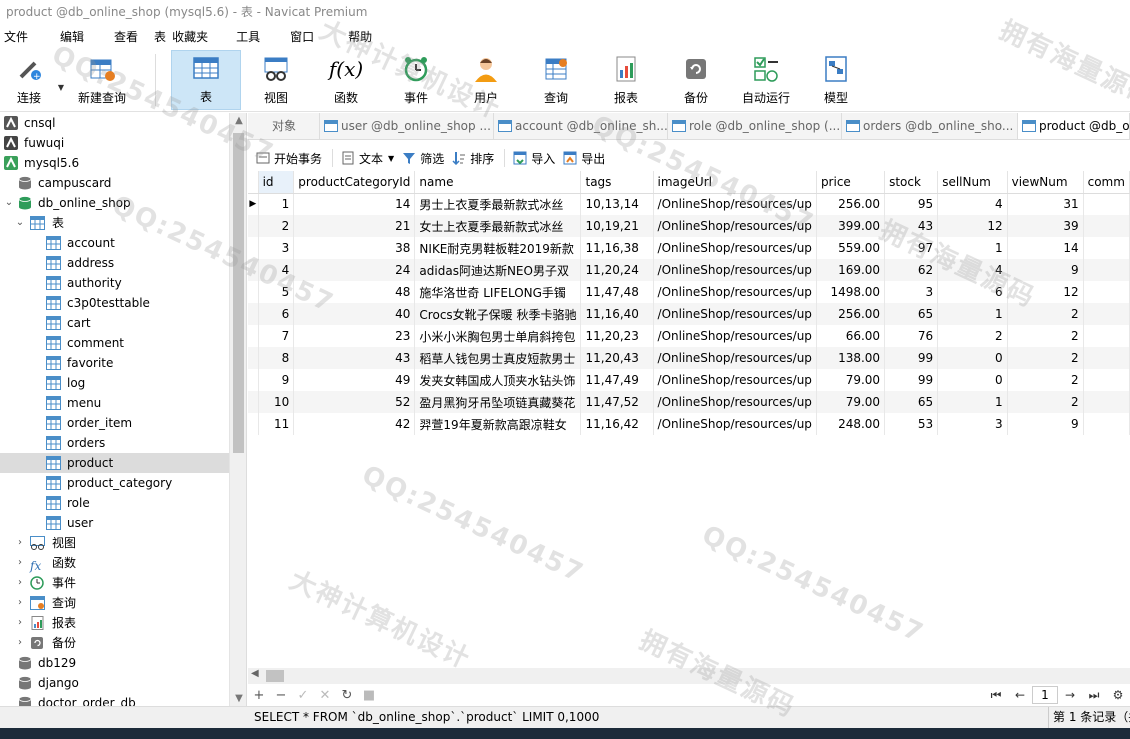  Describe the element at coordinates (302, 36) in the screenshot. I see `menu-window: 窗口` at that location.